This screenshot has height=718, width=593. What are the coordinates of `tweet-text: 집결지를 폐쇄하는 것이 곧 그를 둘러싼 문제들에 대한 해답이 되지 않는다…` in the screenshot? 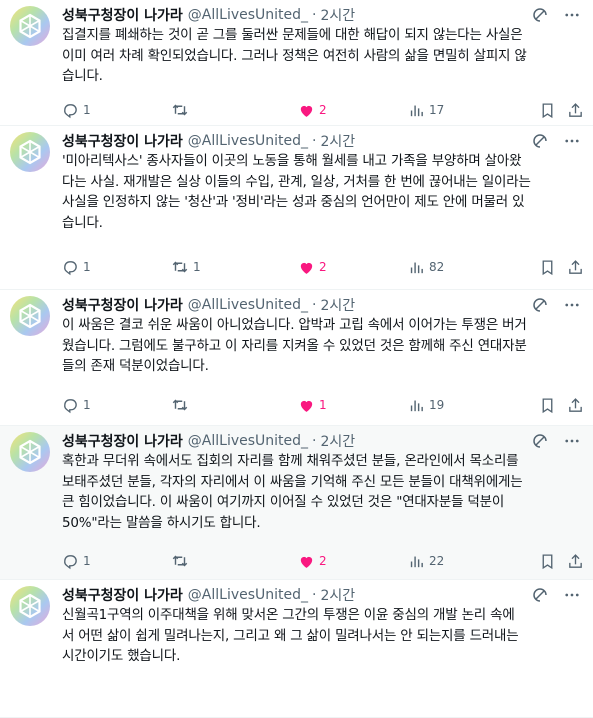 It's located at (294, 56).